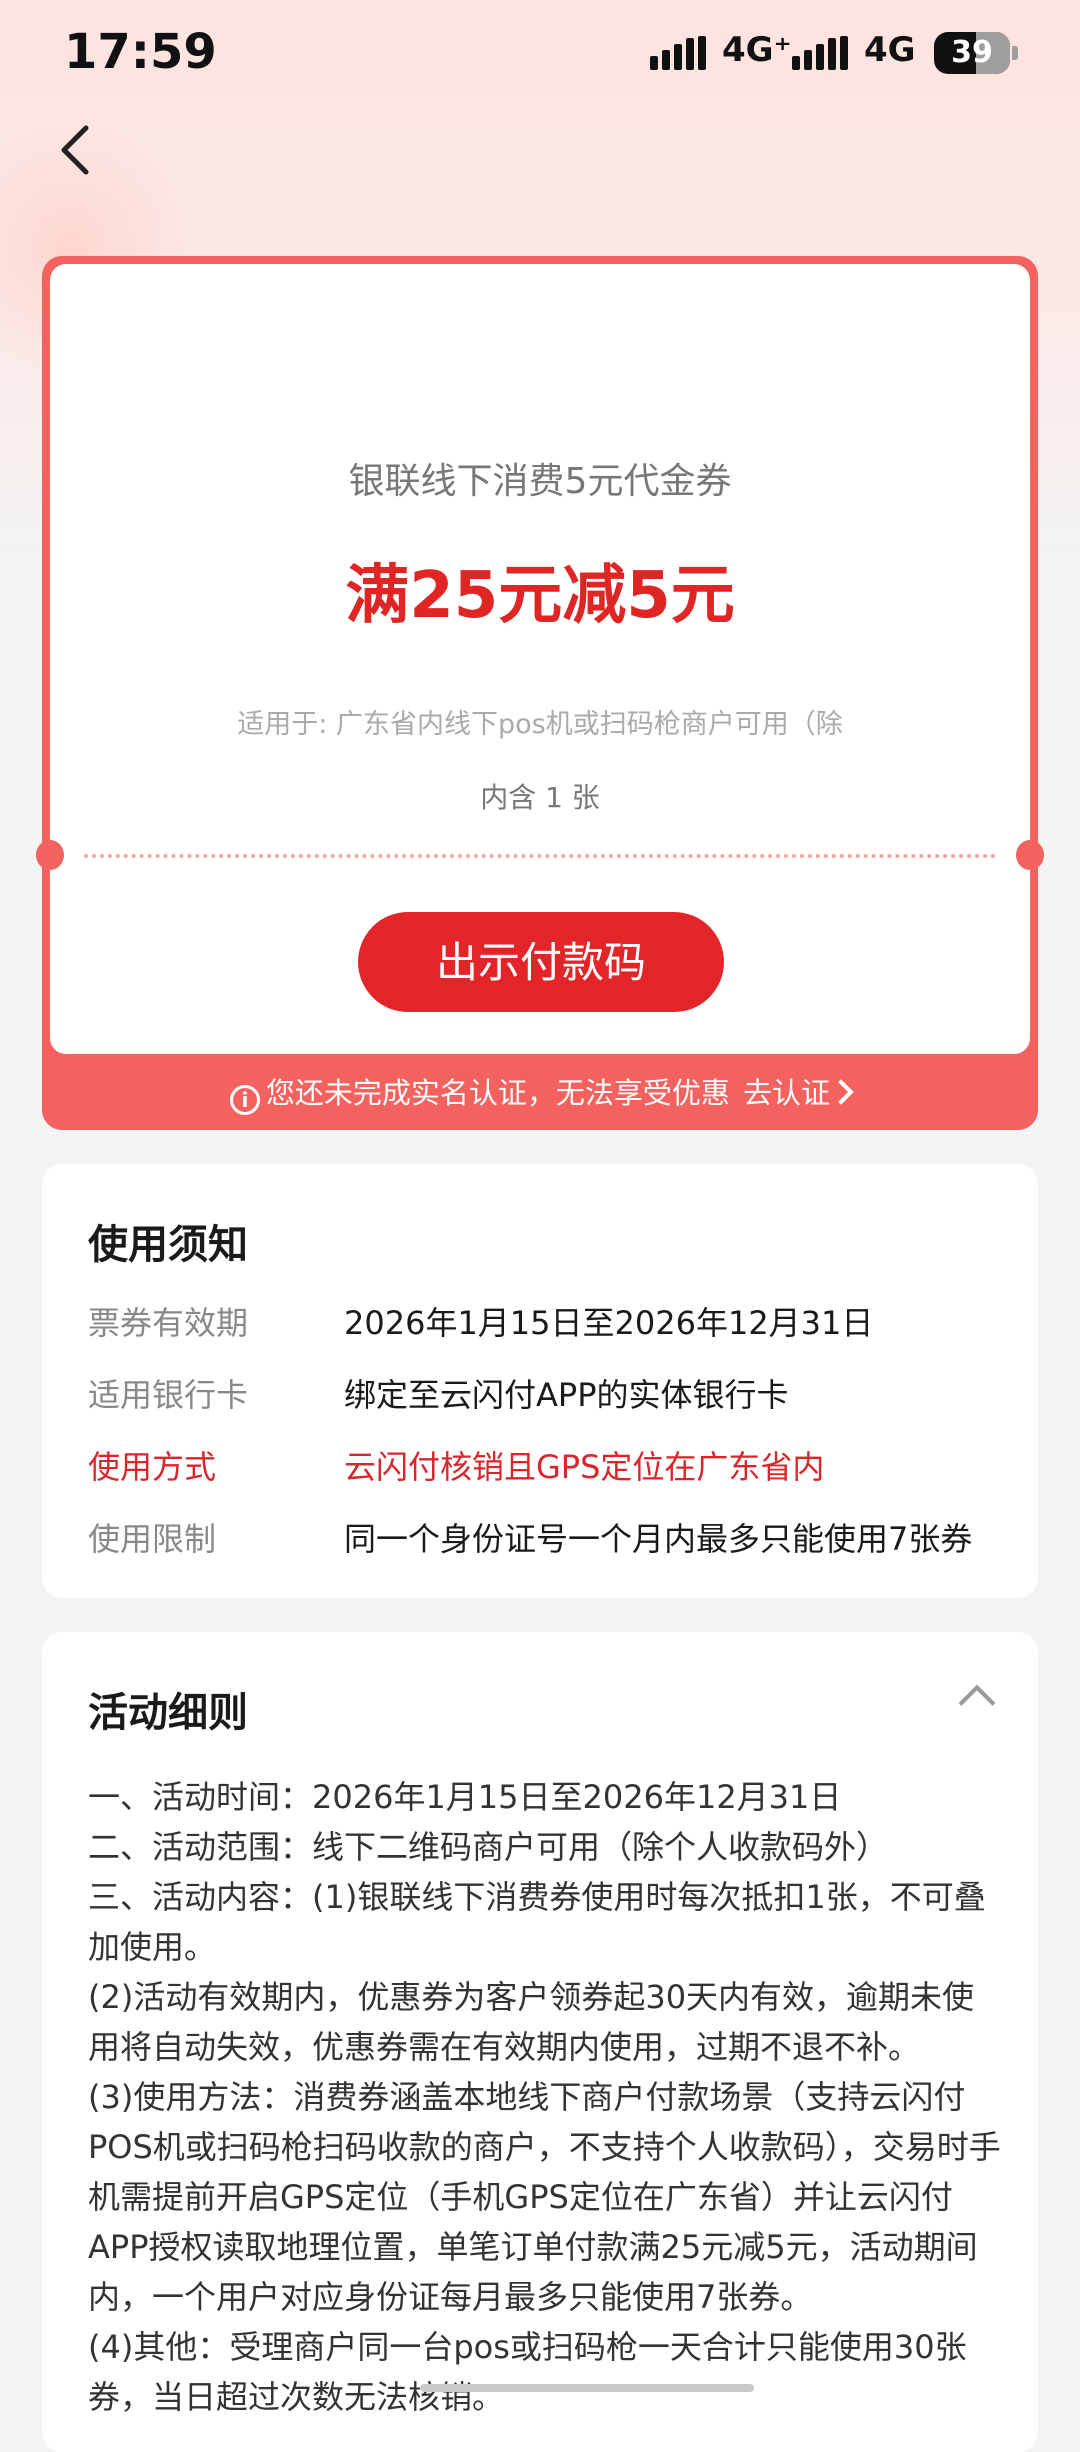 The image size is (1080, 2452). Describe the element at coordinates (540, 596) in the screenshot. I see `coupon-amount: 满25元减5元` at that location.